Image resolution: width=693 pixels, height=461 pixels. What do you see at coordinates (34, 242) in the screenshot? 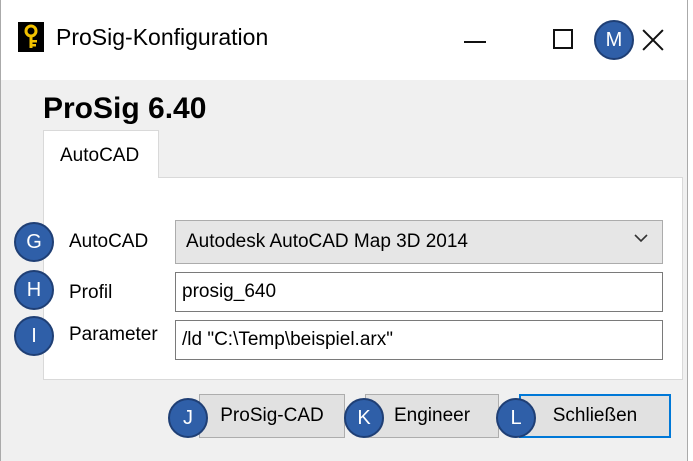
I see `annotation-badge-g: G` at bounding box center [34, 242].